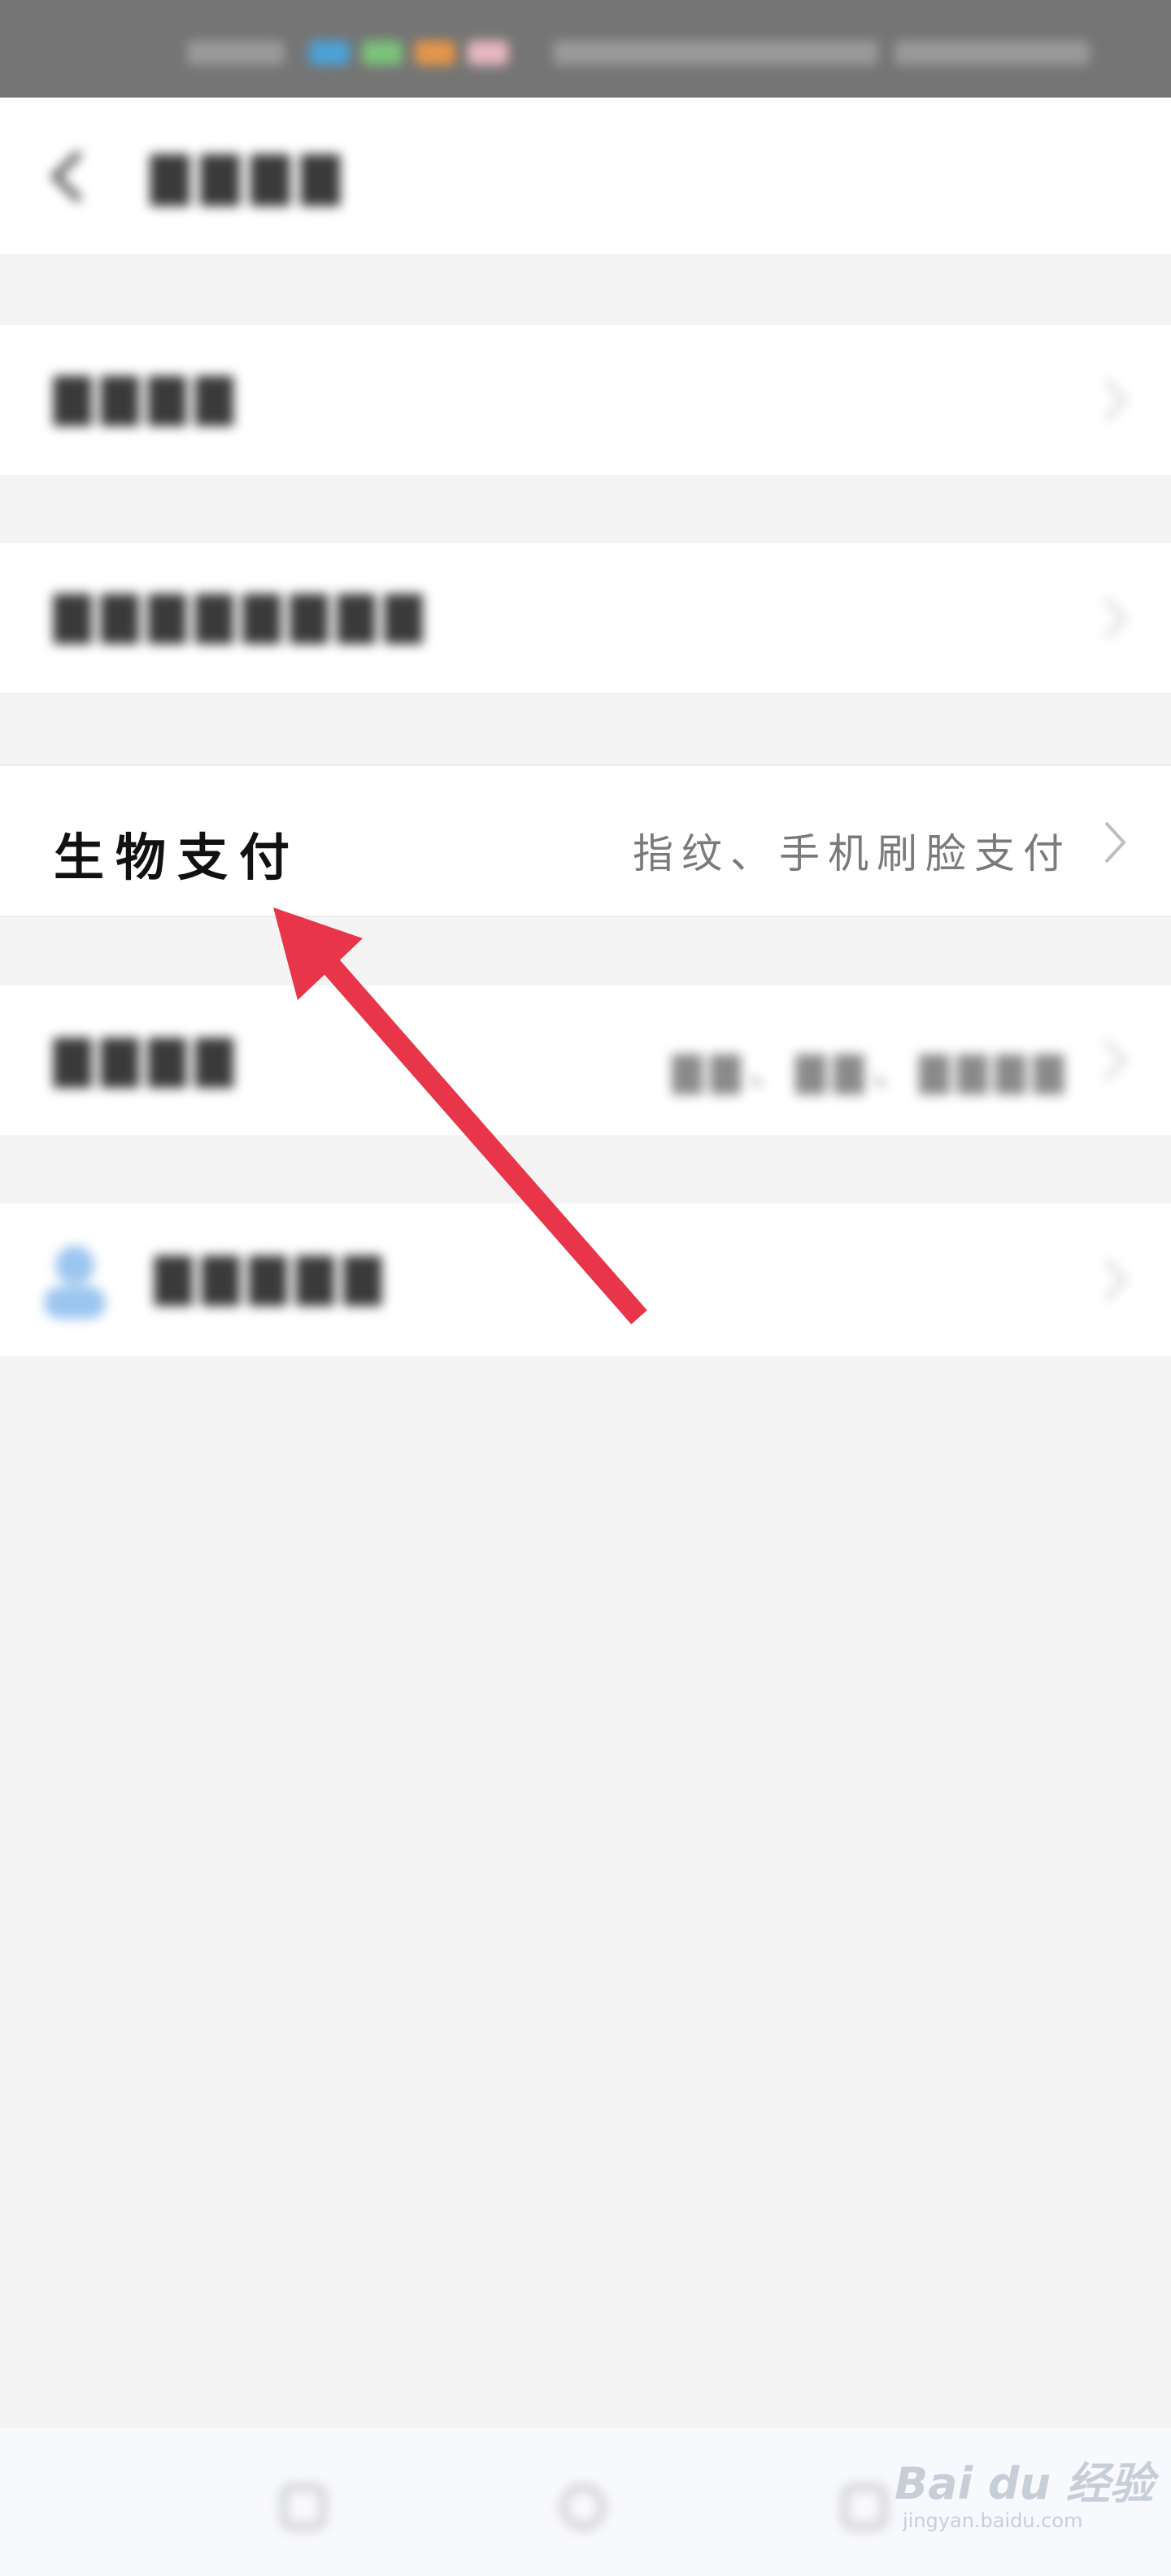 This screenshot has width=1171, height=2576. What do you see at coordinates (585, 618) in the screenshot?
I see `settings-row: ▇▇▇▇▇▇▇▇` at bounding box center [585, 618].